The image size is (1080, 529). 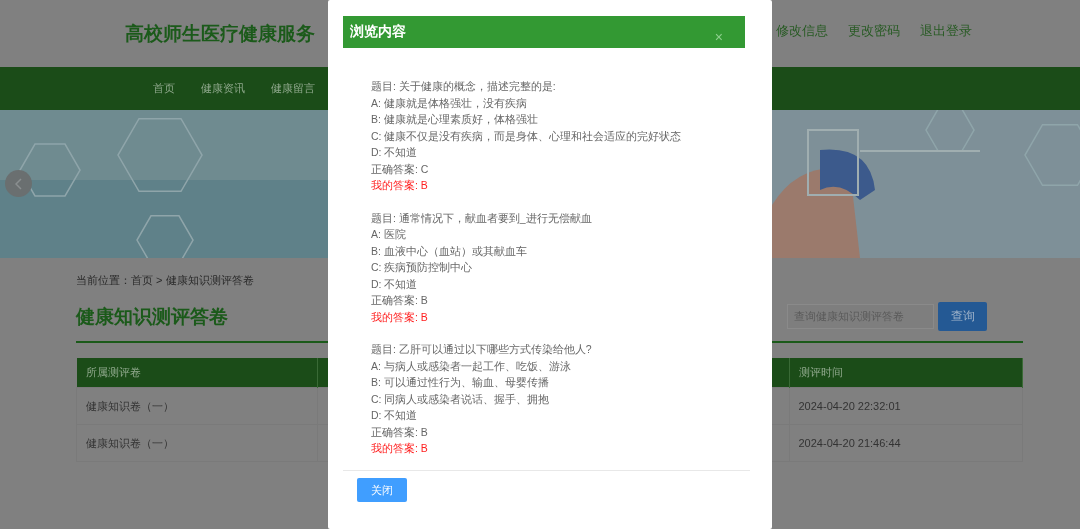 What do you see at coordinates (464, 86) in the screenshot?
I see `question-text: 题目: 关于健康的概念，描述完整的是:` at bounding box center [464, 86].